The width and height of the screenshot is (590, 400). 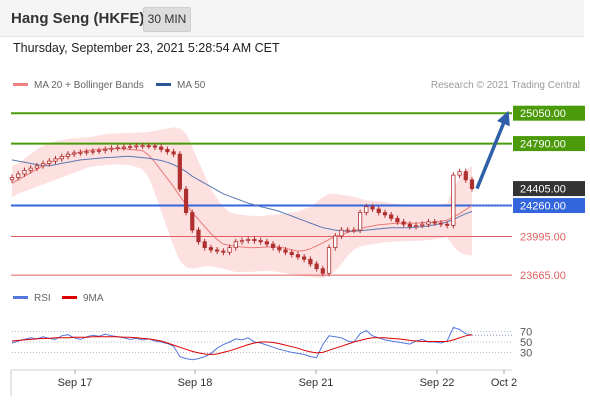 What do you see at coordinates (543, 114) in the screenshot?
I see `level-label-25050.00: 25050.00` at bounding box center [543, 114].